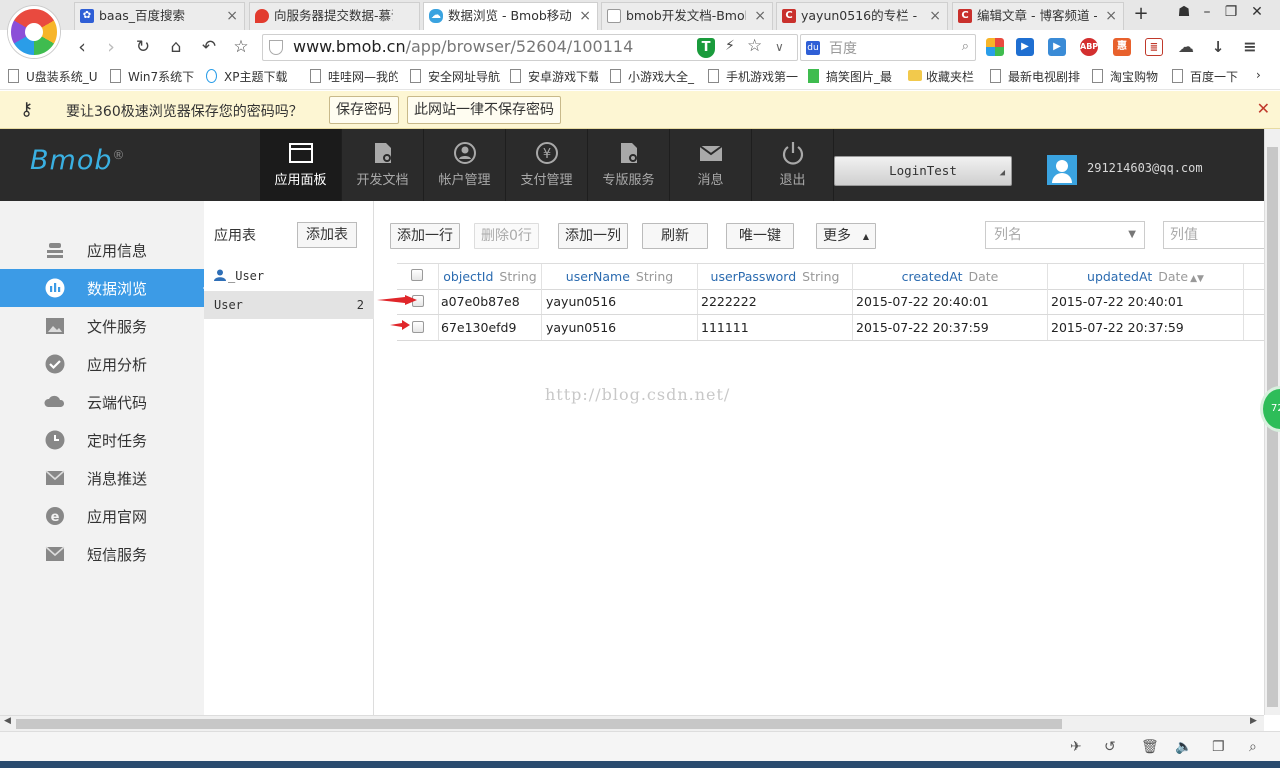 The width and height of the screenshot is (1280, 768). I want to click on scroll-thumb, so click(539, 724).